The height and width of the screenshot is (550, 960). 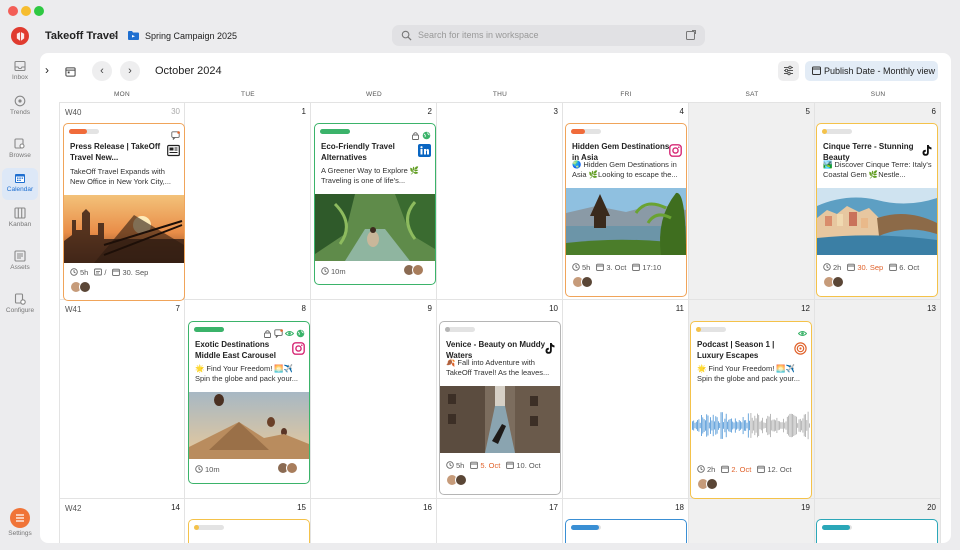 What do you see at coordinates (374, 399) in the screenshot?
I see `calendar-day-cell: 9` at bounding box center [374, 399].